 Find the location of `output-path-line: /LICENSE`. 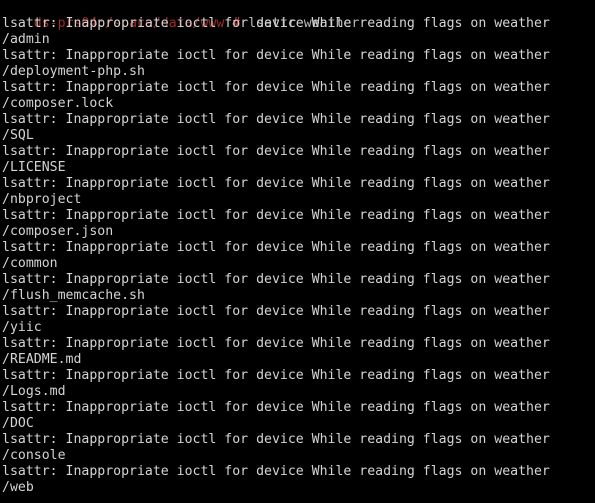

output-path-line: /LICENSE is located at coordinates (297, 168).